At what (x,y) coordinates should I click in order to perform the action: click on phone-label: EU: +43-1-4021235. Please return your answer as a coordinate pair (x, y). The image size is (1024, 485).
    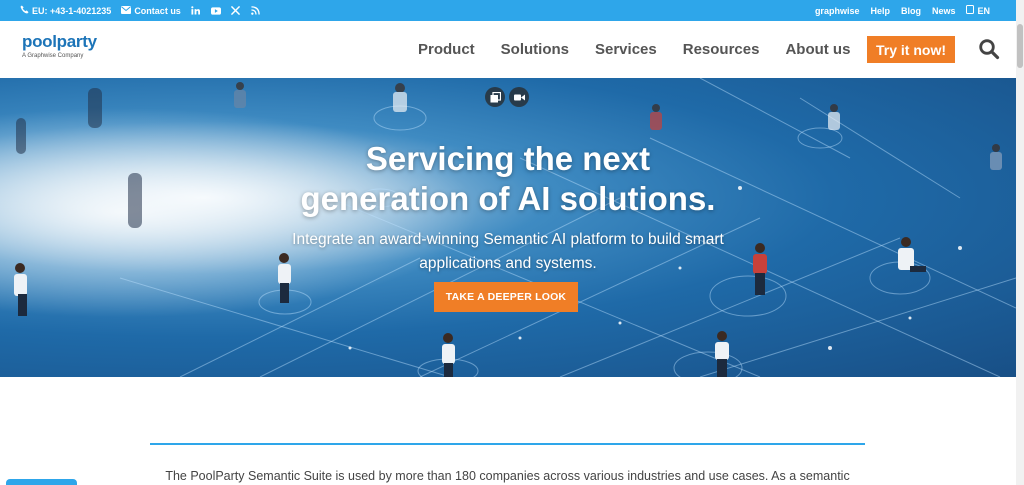
    Looking at the image, I should click on (72, 10).